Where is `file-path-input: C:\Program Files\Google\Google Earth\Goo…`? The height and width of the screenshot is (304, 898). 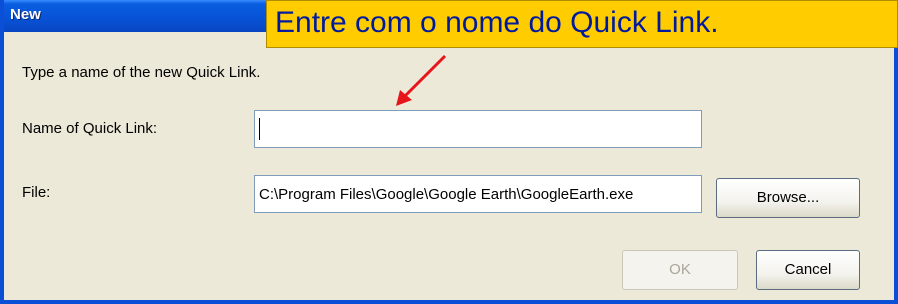
file-path-input: C:\Program Files\Google\Google Earth\Goo… is located at coordinates (478, 194).